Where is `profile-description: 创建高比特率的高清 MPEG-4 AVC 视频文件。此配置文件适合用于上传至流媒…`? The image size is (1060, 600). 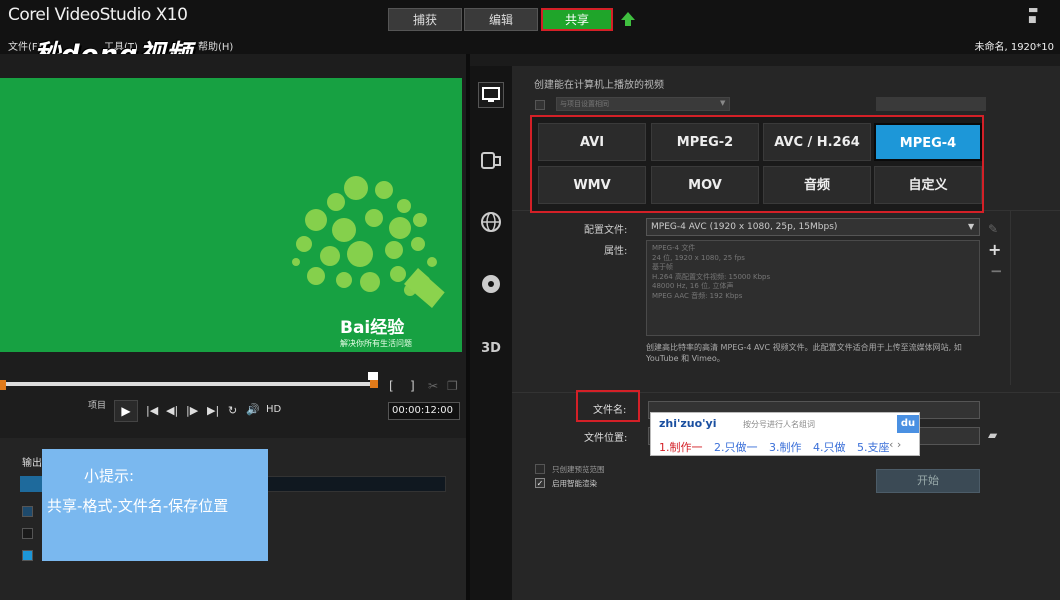 profile-description: 创建高比特率的高清 MPEG-4 AVC 视频文件。此配置文件适合用于上传至流媒… is located at coordinates (804, 353).